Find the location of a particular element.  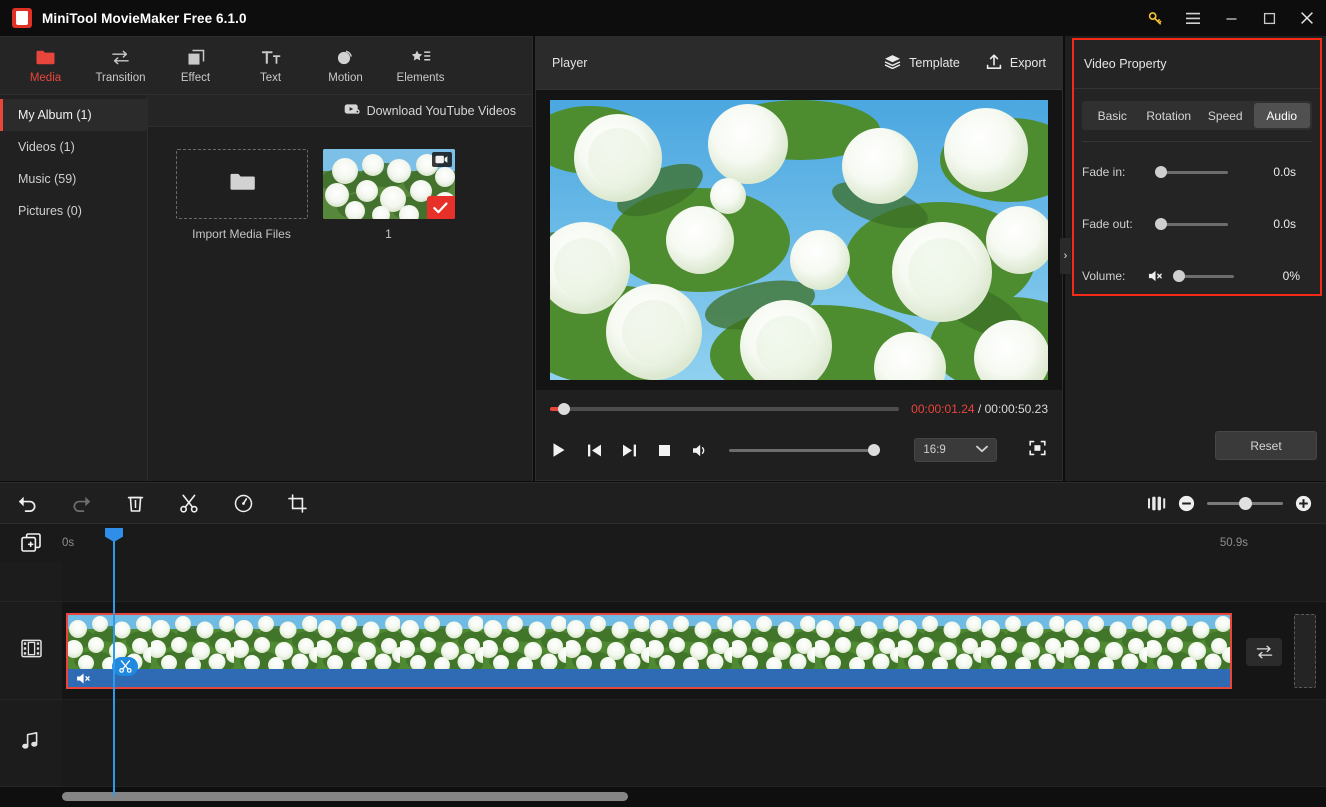

seek-bar is located at coordinates (725, 409).